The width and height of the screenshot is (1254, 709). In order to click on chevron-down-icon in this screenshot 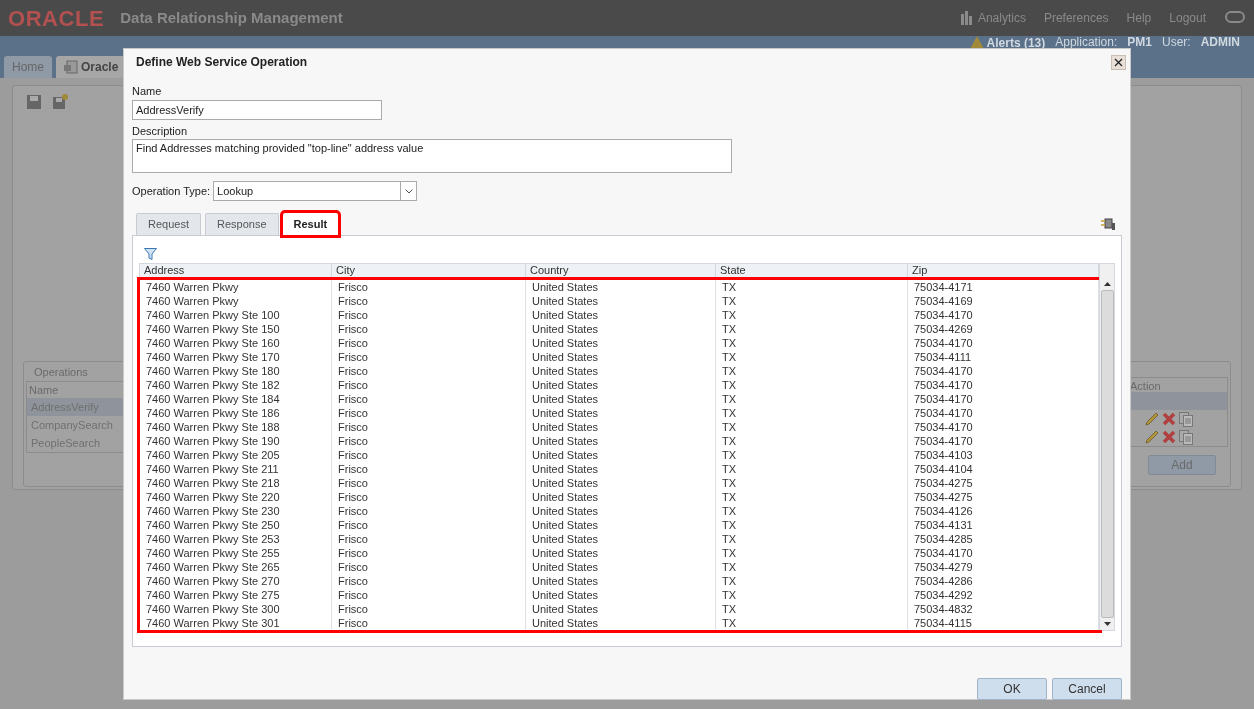, I will do `click(408, 191)`.